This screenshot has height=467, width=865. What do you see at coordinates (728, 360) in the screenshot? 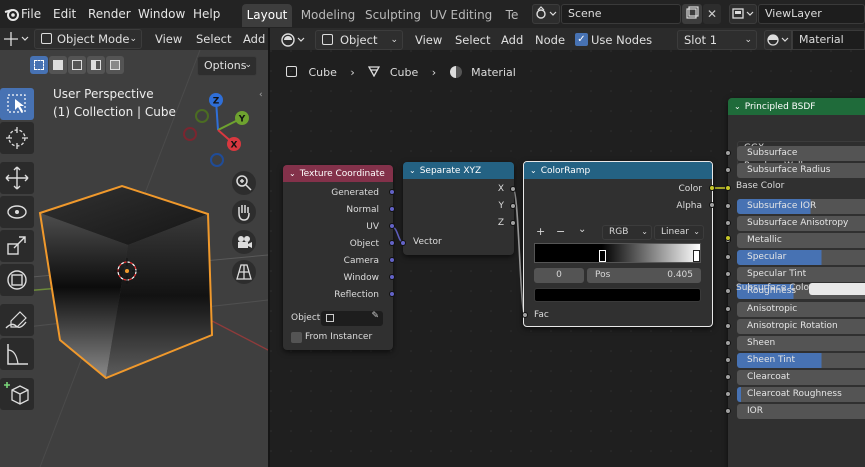
I see `socket-sheen-tint` at bounding box center [728, 360].